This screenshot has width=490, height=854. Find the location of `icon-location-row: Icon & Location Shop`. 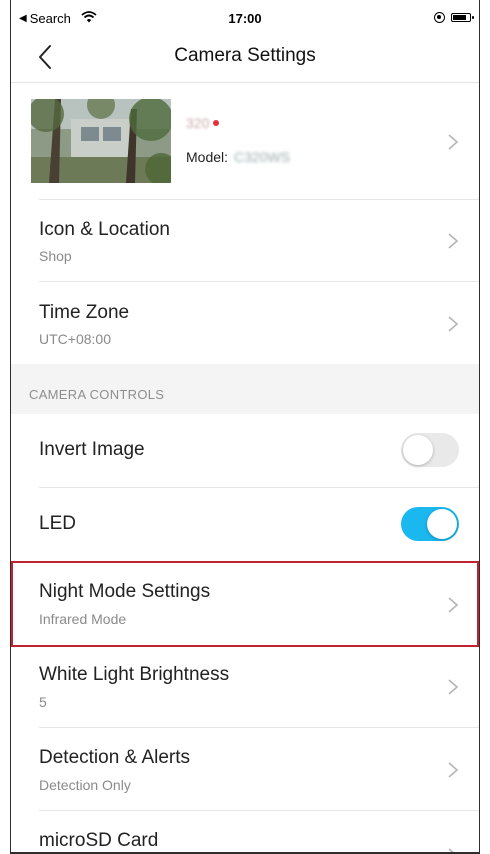

icon-location-row: Icon & Location Shop is located at coordinates (245, 240).